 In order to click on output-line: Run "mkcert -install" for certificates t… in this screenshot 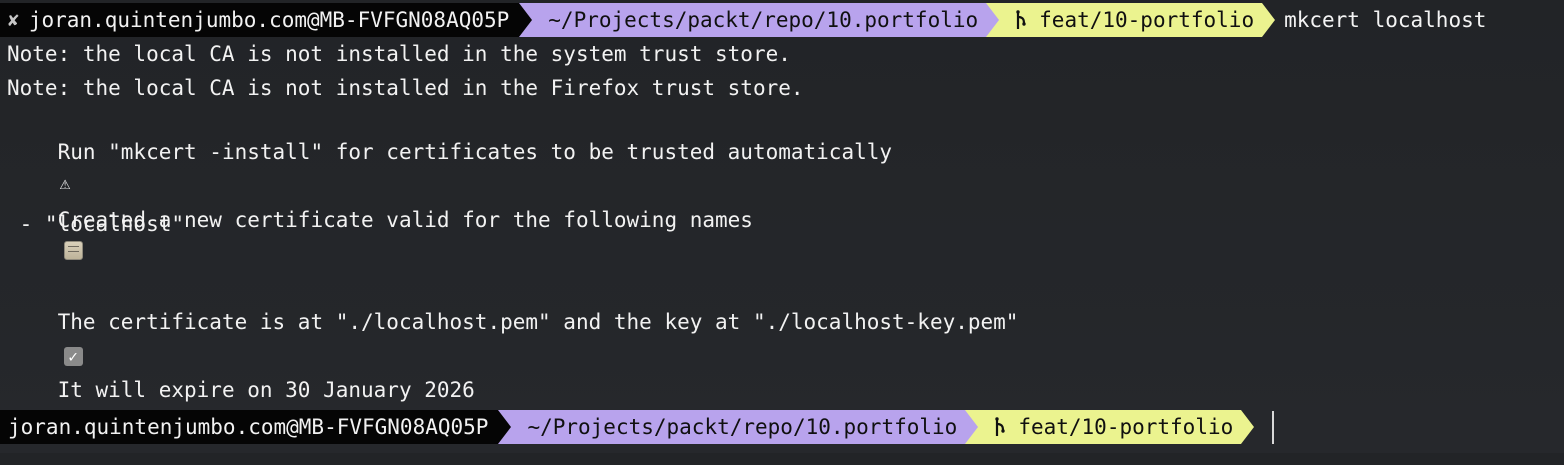, I will do `click(449, 150)`.